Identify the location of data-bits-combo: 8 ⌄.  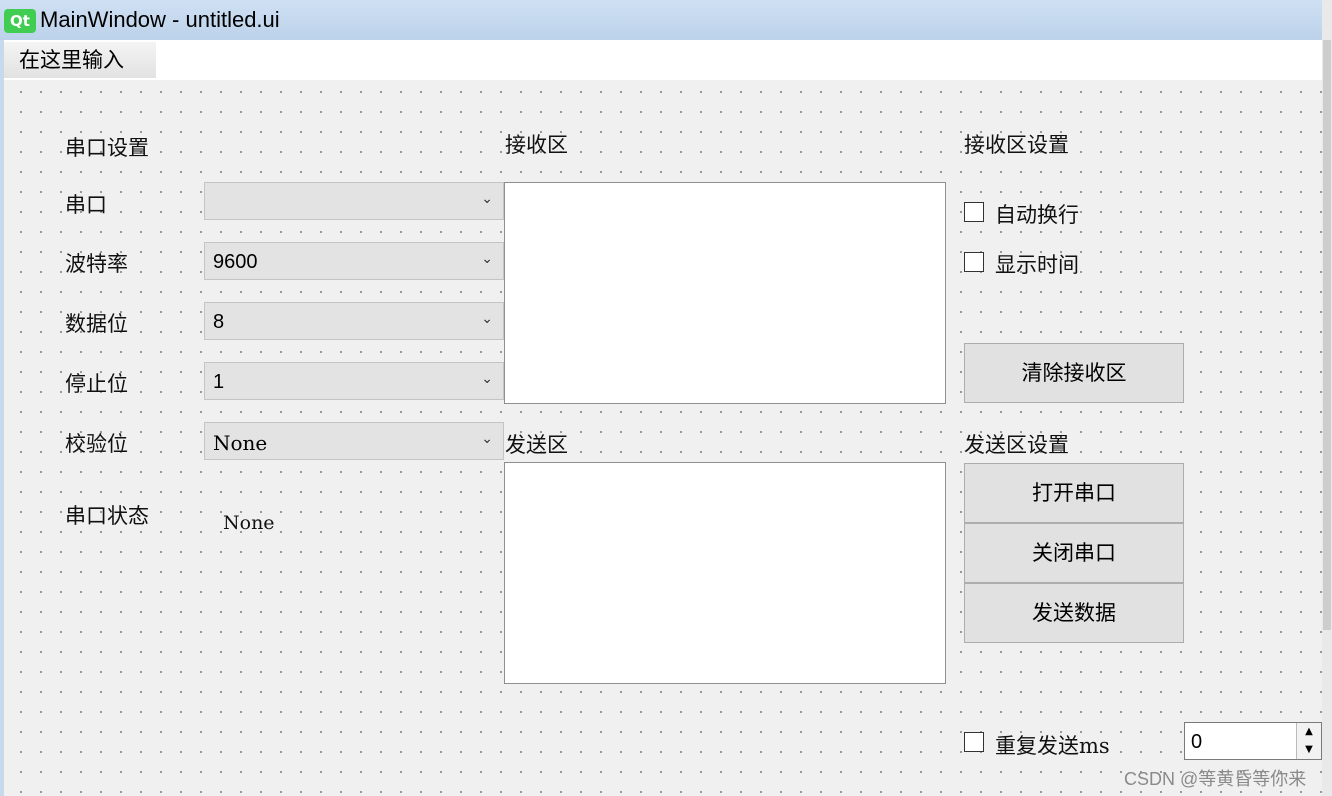
(354, 321).